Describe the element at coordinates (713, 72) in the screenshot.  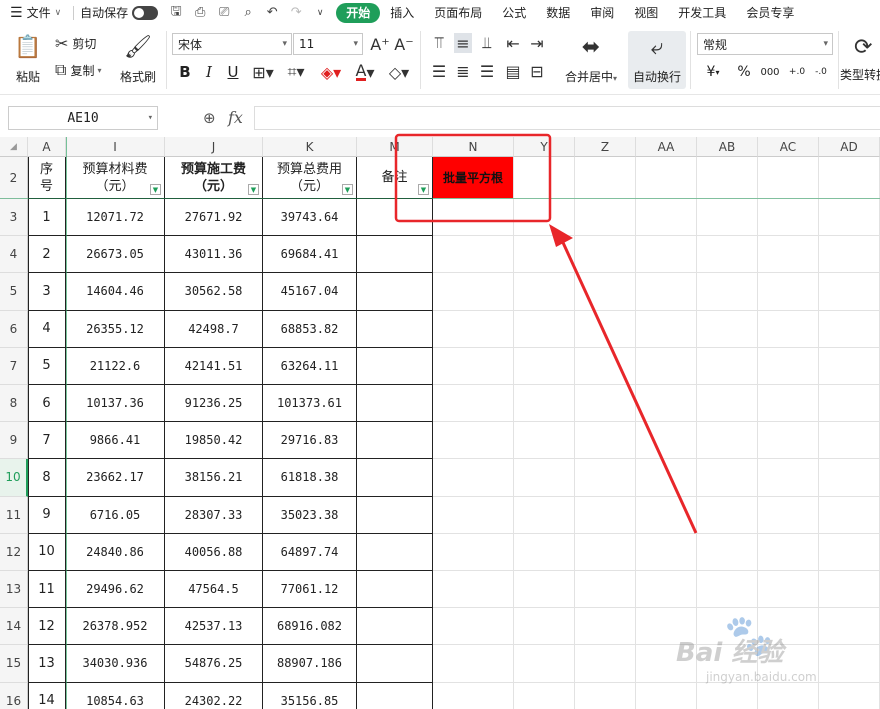
I see `currency-button: ¥ ▾` at that location.